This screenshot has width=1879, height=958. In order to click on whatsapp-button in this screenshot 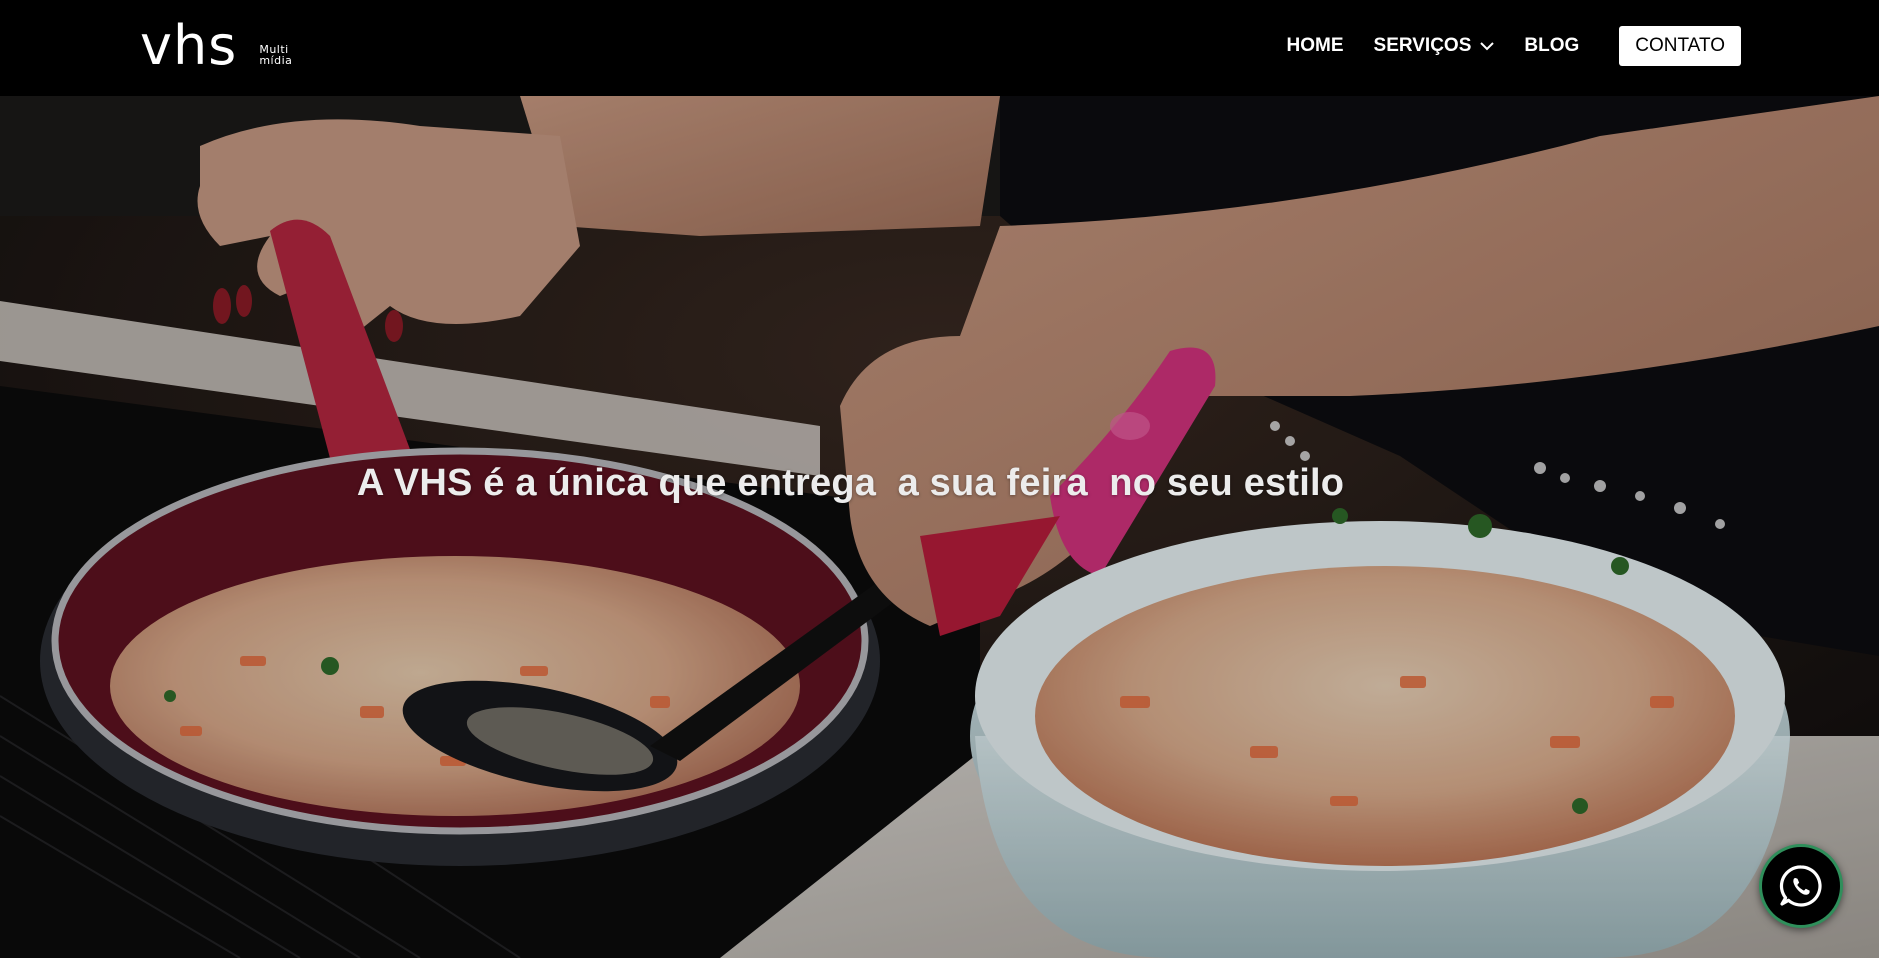, I will do `click(1801, 886)`.